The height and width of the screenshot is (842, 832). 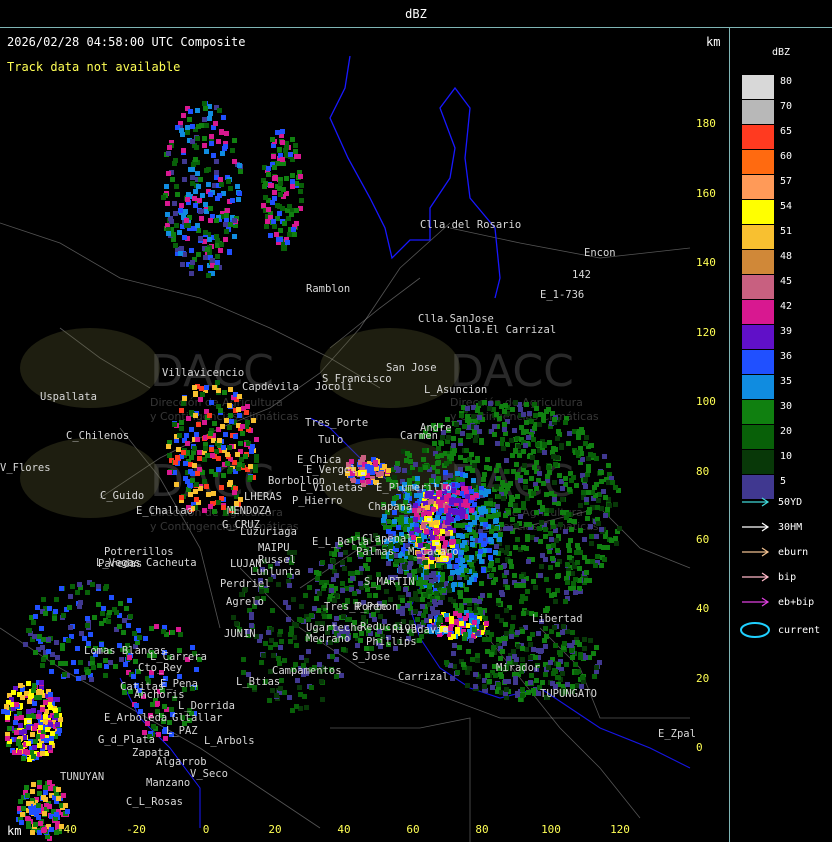 What do you see at coordinates (786, 577) in the screenshot?
I see `track-legend-item: bip` at bounding box center [786, 577].